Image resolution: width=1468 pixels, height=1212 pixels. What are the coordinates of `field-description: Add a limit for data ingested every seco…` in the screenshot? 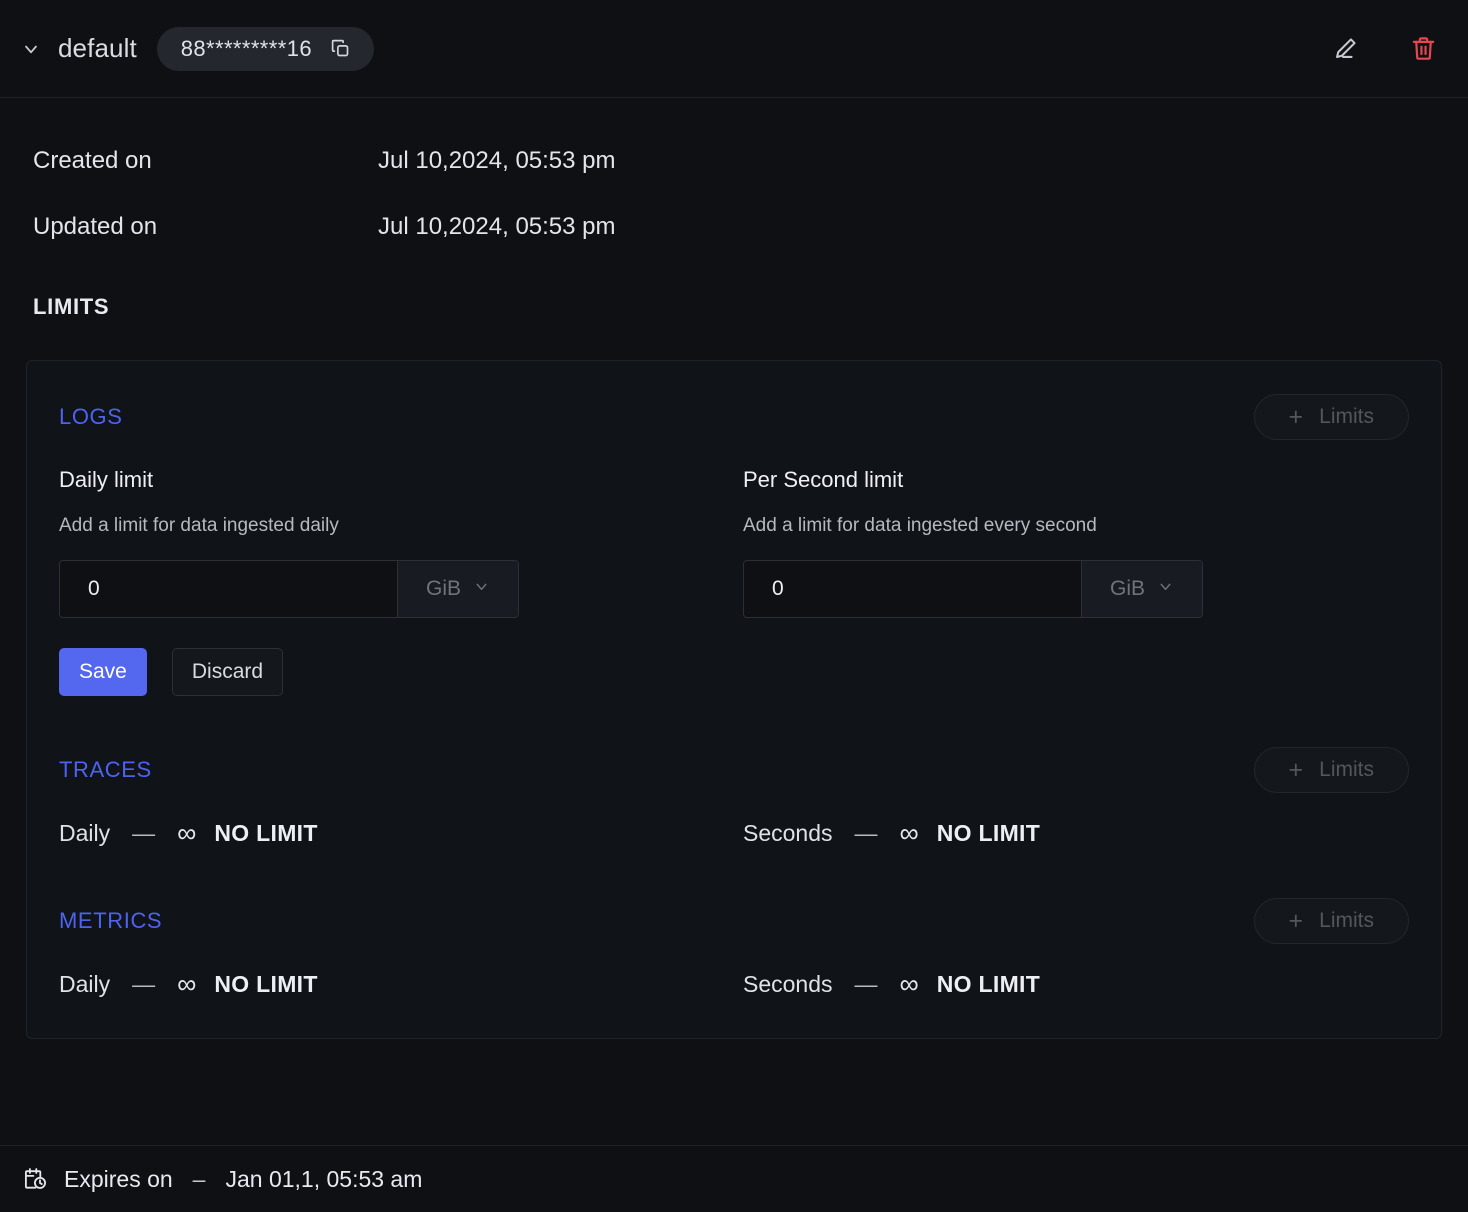 It's located at (920, 525).